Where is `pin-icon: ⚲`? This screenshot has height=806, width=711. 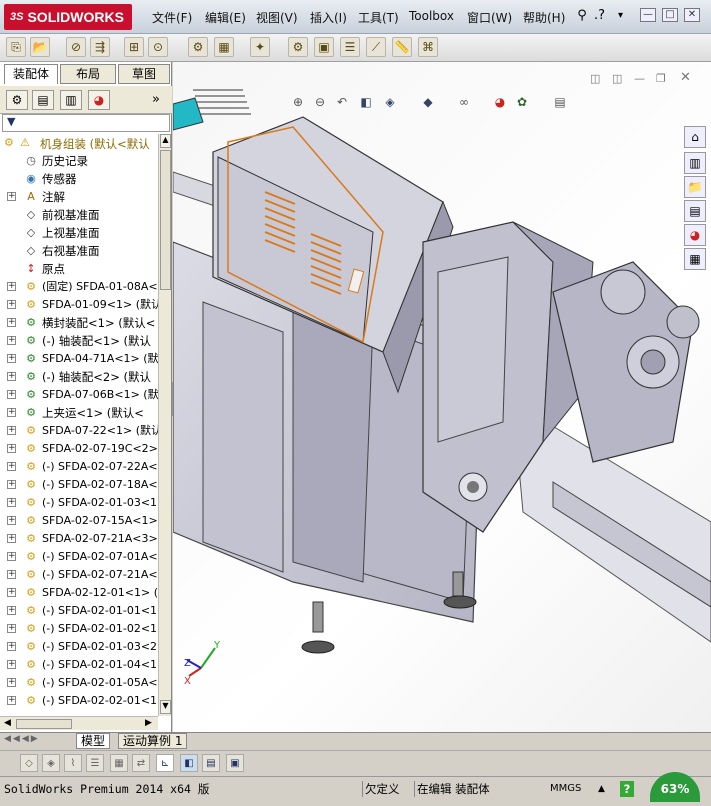 pin-icon: ⚲ is located at coordinates (582, 17).